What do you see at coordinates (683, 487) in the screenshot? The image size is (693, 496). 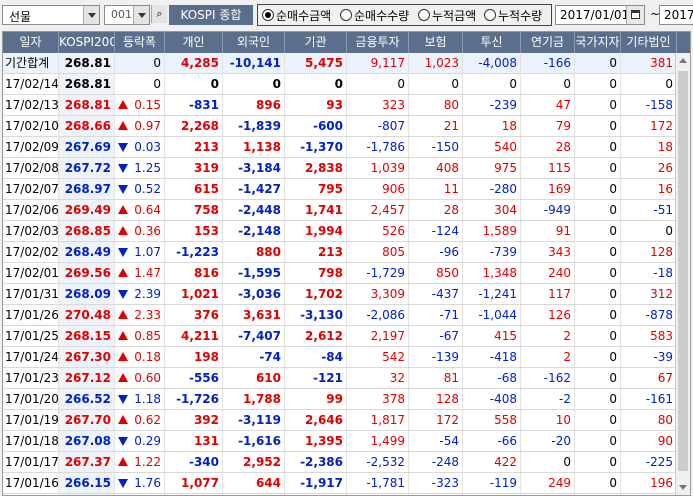 I see `scroll-down-icon` at bounding box center [683, 487].